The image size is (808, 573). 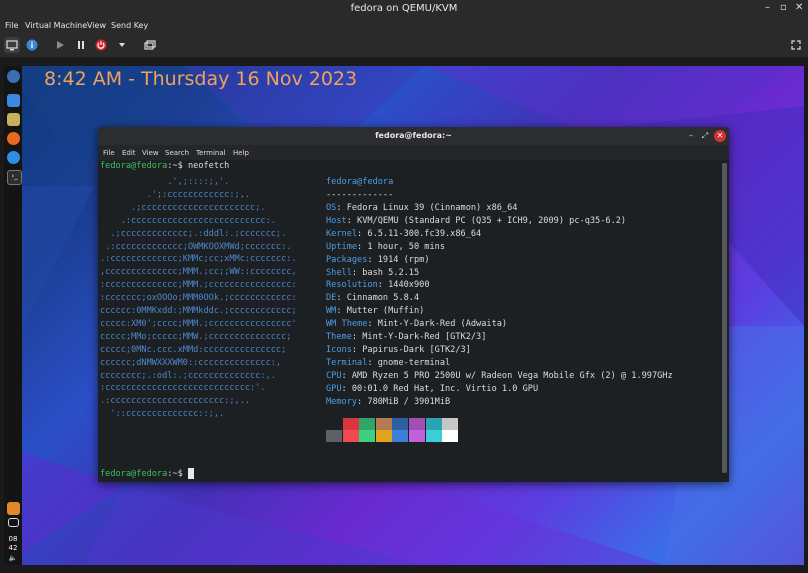 What do you see at coordinates (342, 246) in the screenshot?
I see `info-key: Uptime` at bounding box center [342, 246].